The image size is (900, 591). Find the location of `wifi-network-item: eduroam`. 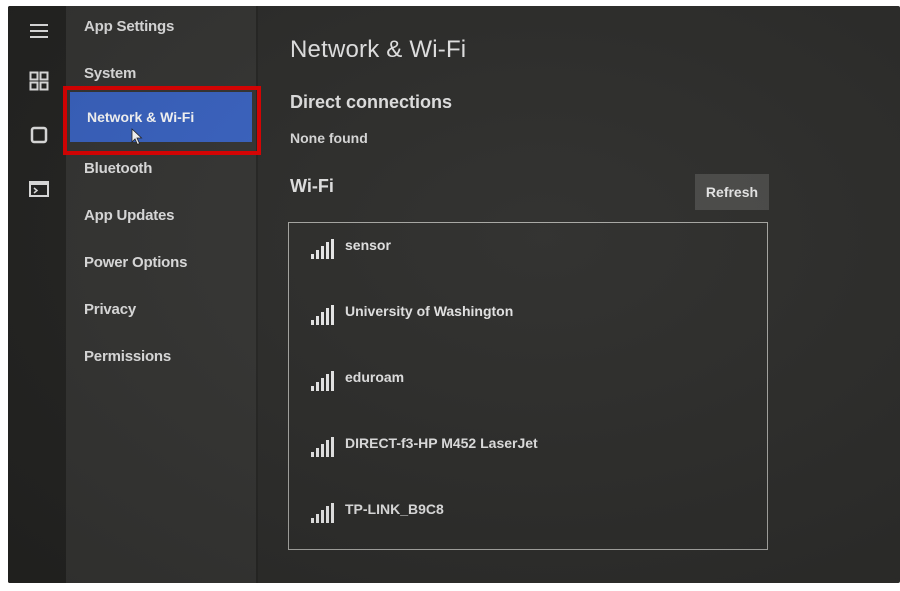

wifi-network-item: eduroam is located at coordinates (526, 380).